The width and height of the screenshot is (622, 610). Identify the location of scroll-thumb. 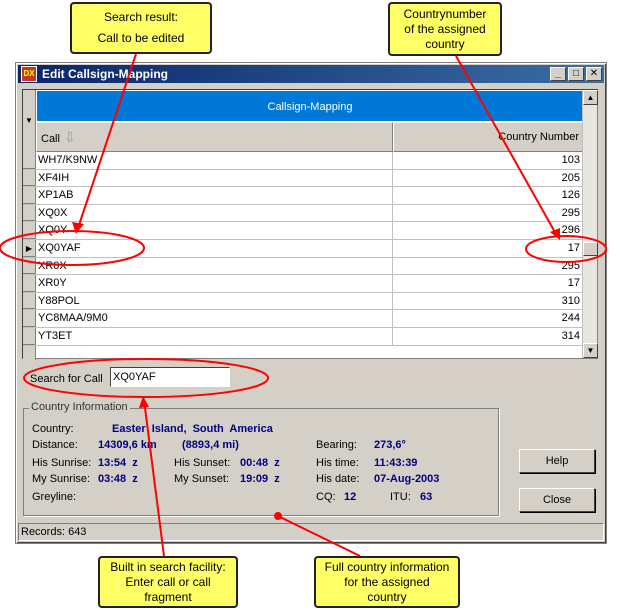
(590, 249).